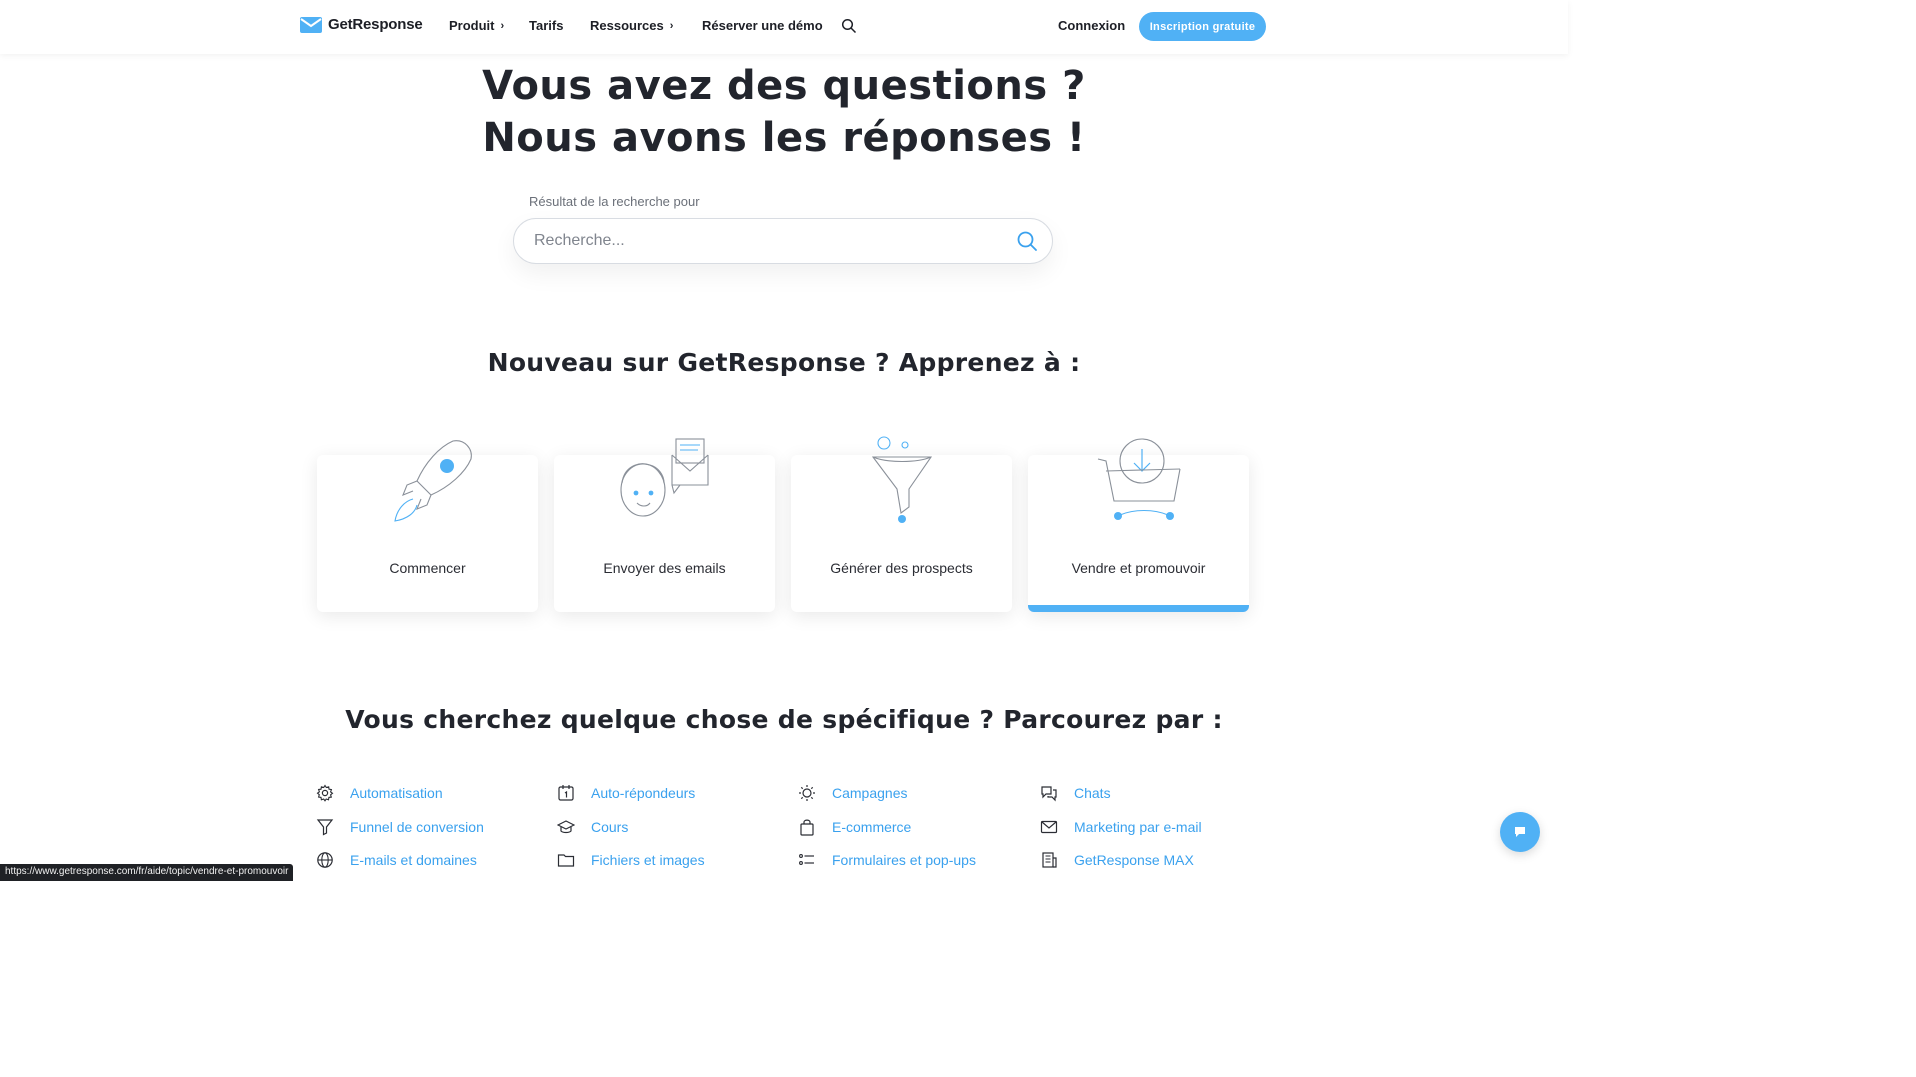 This screenshot has height=1077, width=1916. What do you see at coordinates (627, 25) in the screenshot?
I see `nav-ressources-label: Ressources` at bounding box center [627, 25].